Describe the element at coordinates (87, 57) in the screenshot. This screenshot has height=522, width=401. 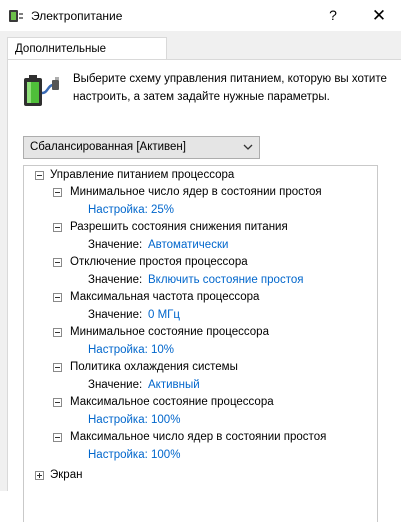
I see `tab-advanced-settings: Дополнительные параметры` at that location.